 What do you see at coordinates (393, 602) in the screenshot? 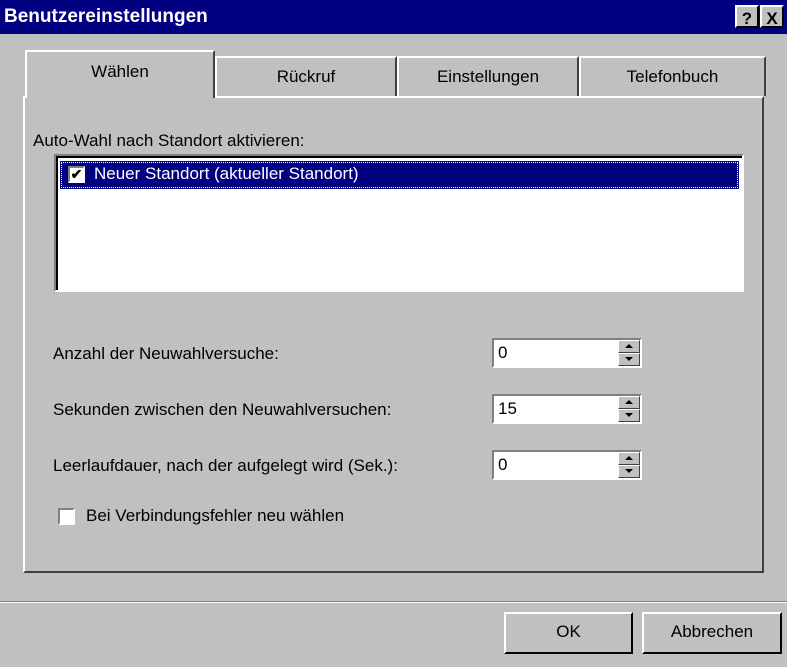
I see `divider` at bounding box center [393, 602].